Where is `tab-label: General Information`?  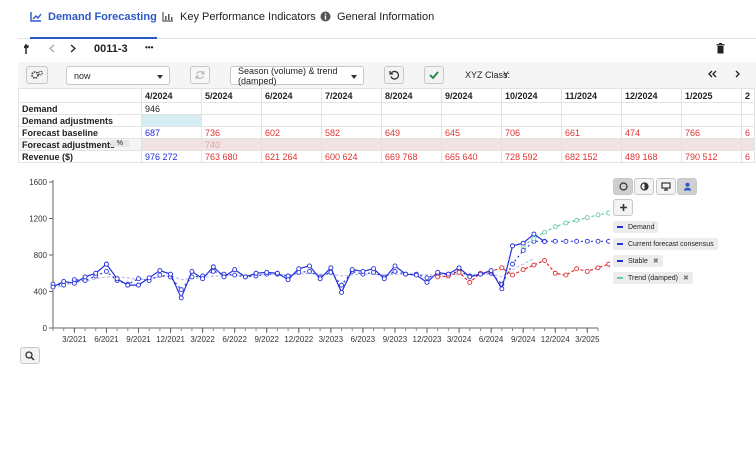 tab-label: General Information is located at coordinates (386, 17).